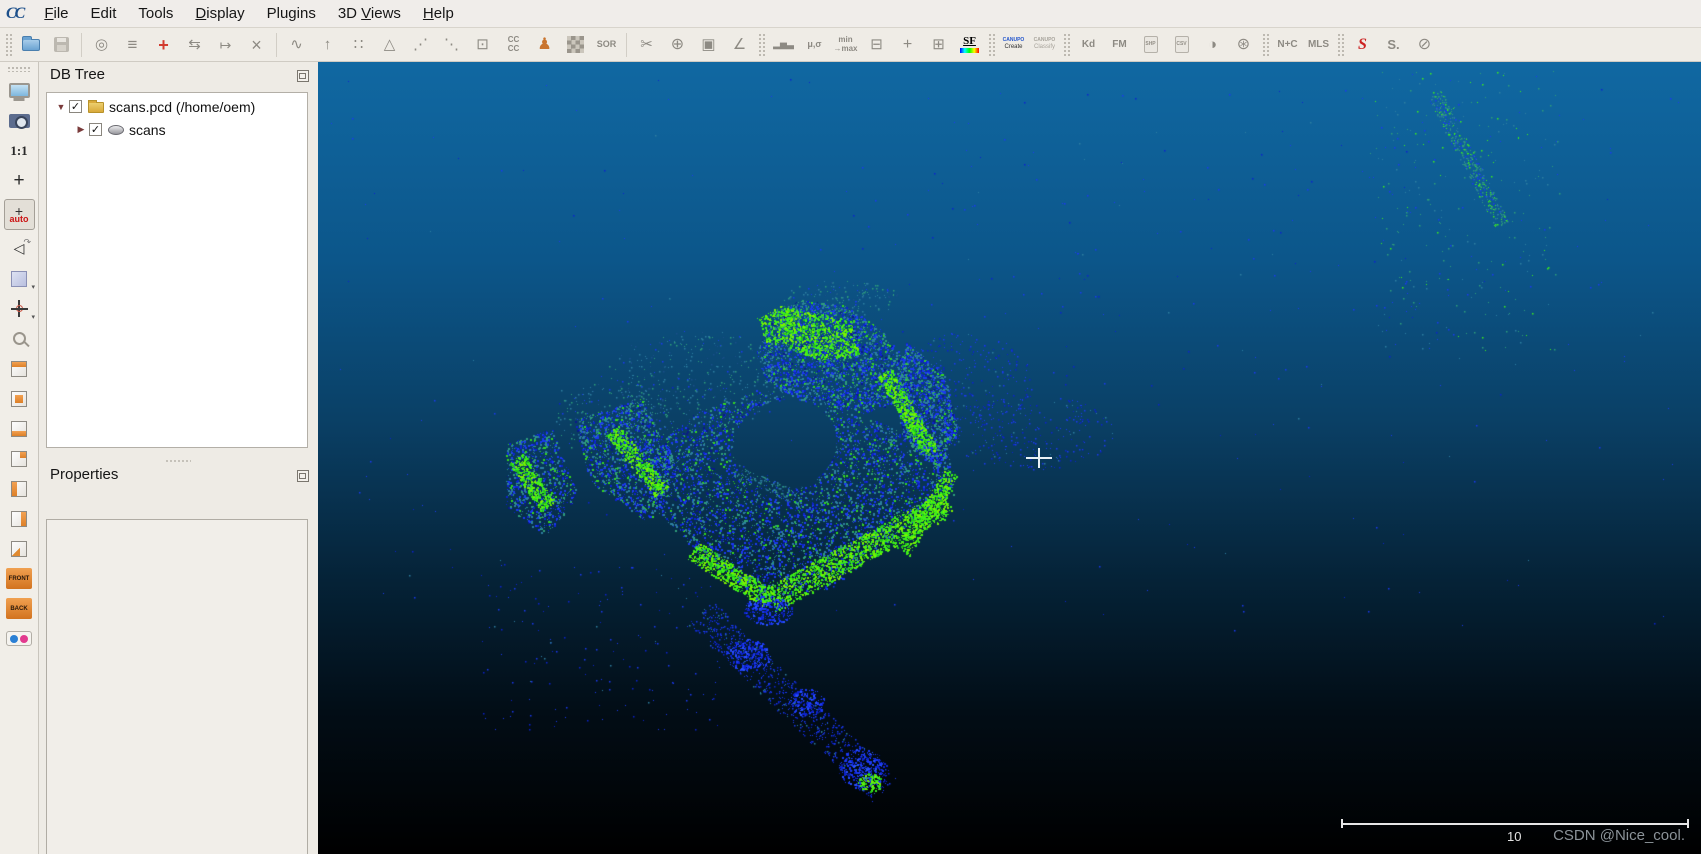  Describe the element at coordinates (19, 180) in the screenshot. I see `pick-rotation-center-button: +` at that location.